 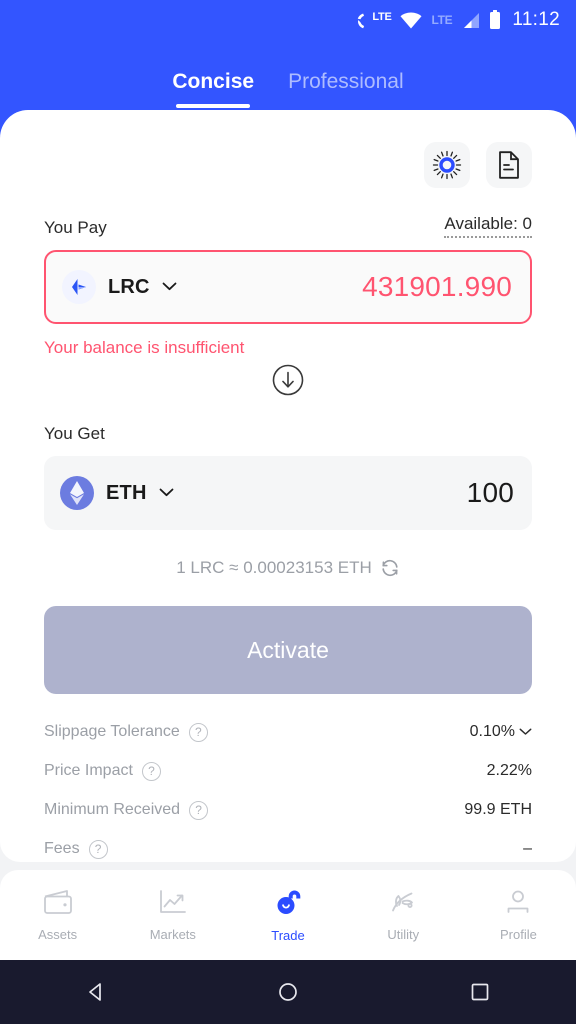 What do you see at coordinates (274, 567) in the screenshot?
I see `exchange-rate-text: 1 LRC ≈ 0.00023153 ETH` at bounding box center [274, 567].